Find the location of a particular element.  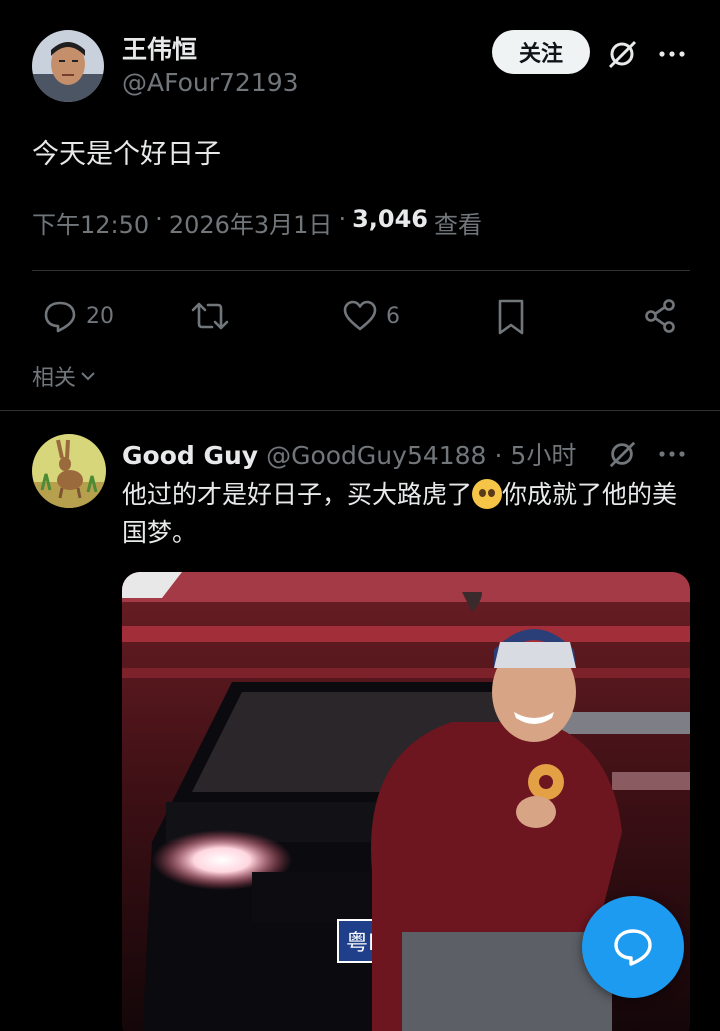

section-divider is located at coordinates (360, 410).